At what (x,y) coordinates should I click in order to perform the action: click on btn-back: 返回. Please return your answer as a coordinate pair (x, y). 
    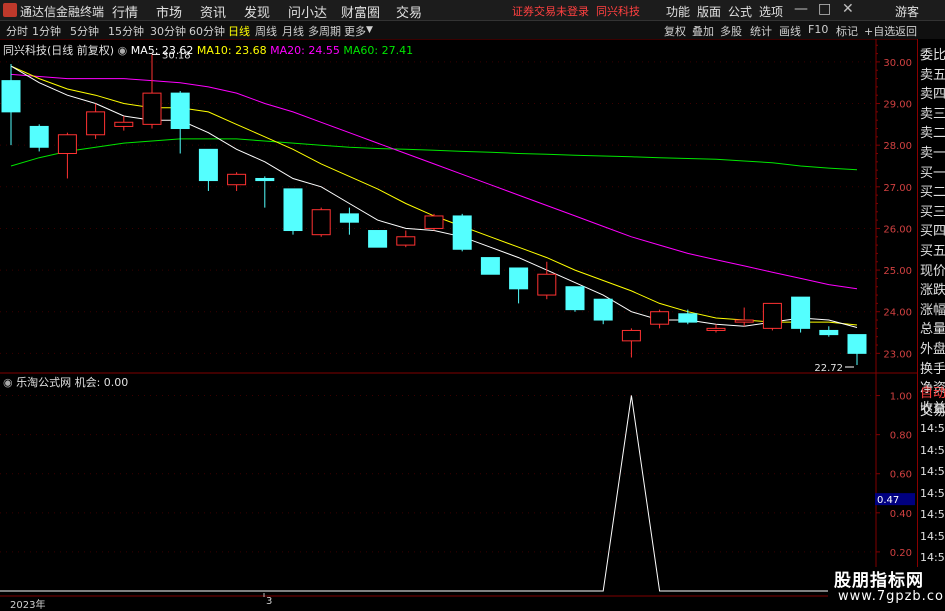
    Looking at the image, I should click on (906, 31).